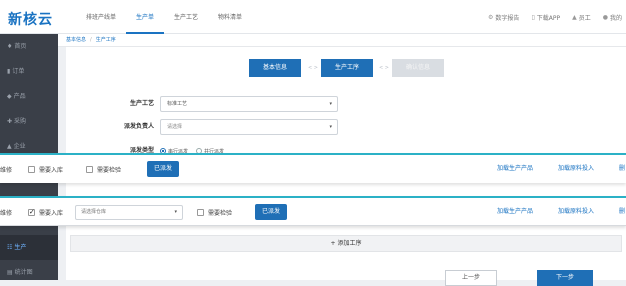 This screenshot has width=626, height=286. What do you see at coordinates (76, 40) in the screenshot?
I see `breadcrumb-home: 基本信息` at bounding box center [76, 40].